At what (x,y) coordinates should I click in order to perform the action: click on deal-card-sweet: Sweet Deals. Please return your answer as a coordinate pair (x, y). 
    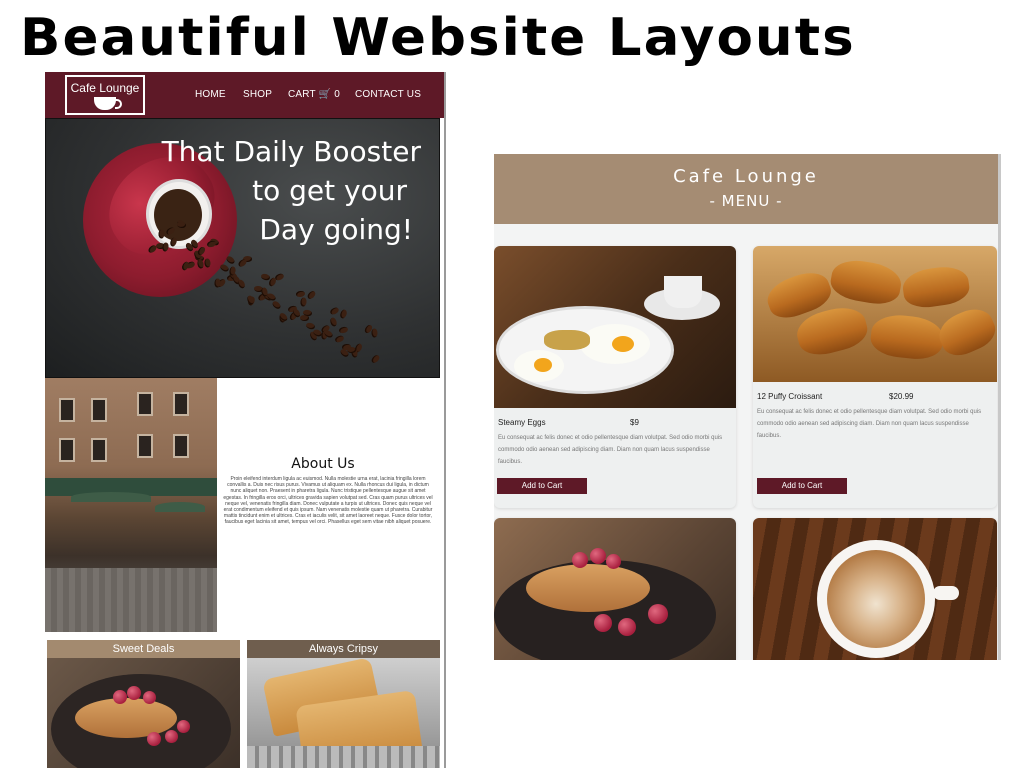
    Looking at the image, I should click on (143, 704).